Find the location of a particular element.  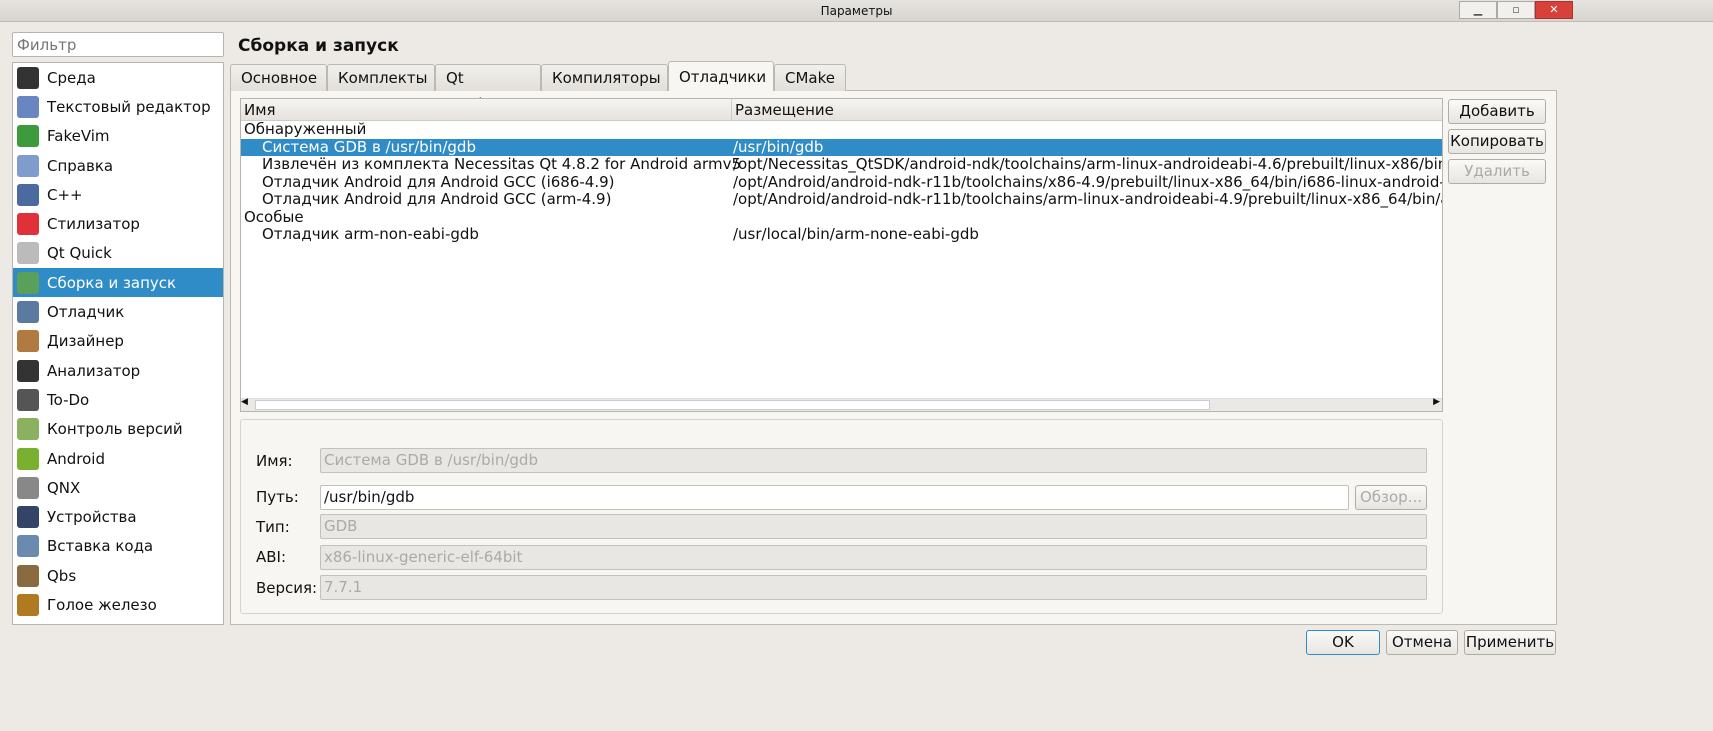

scroll-left-icon: ◀ is located at coordinates (244, 402).